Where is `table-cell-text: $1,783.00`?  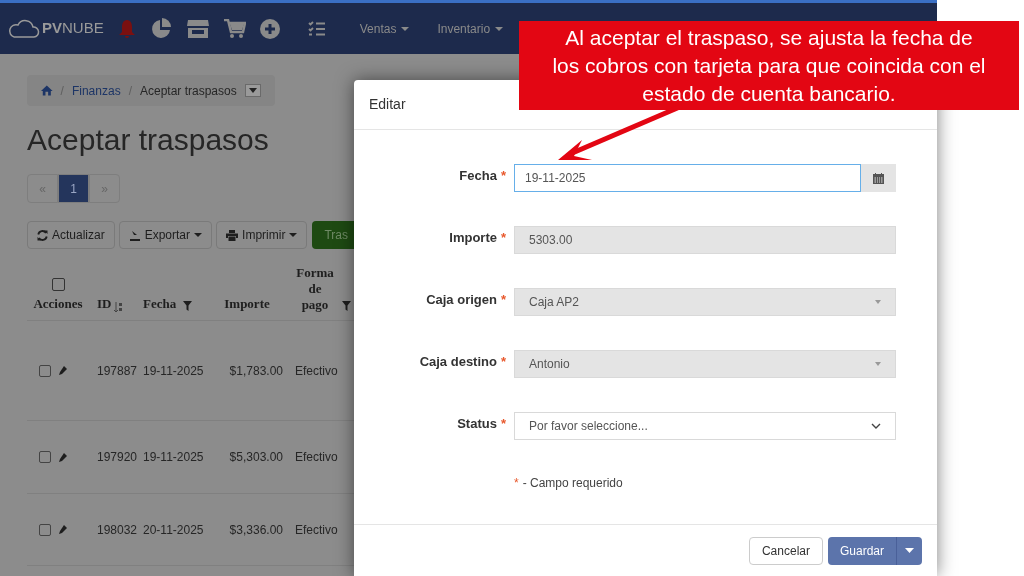
table-cell-text: $1,783.00 is located at coordinates (256, 371).